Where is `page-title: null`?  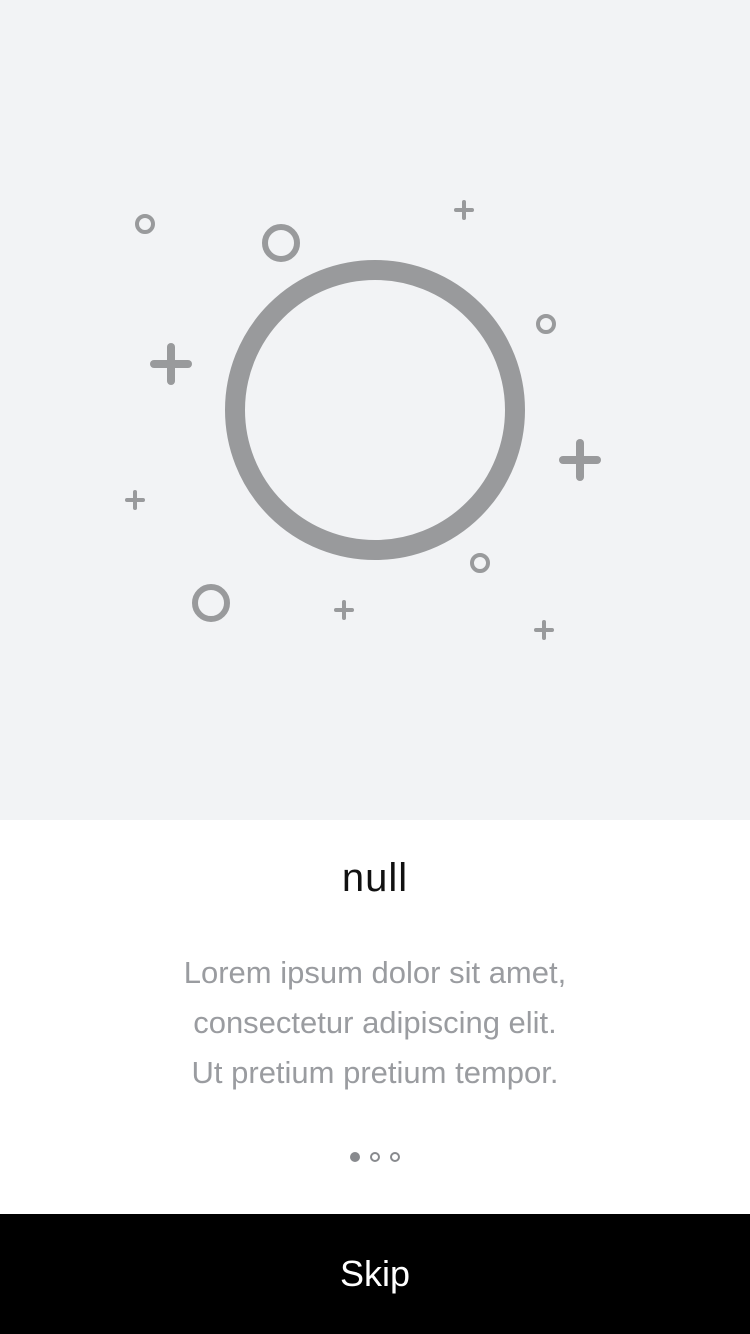 page-title: null is located at coordinates (375, 878).